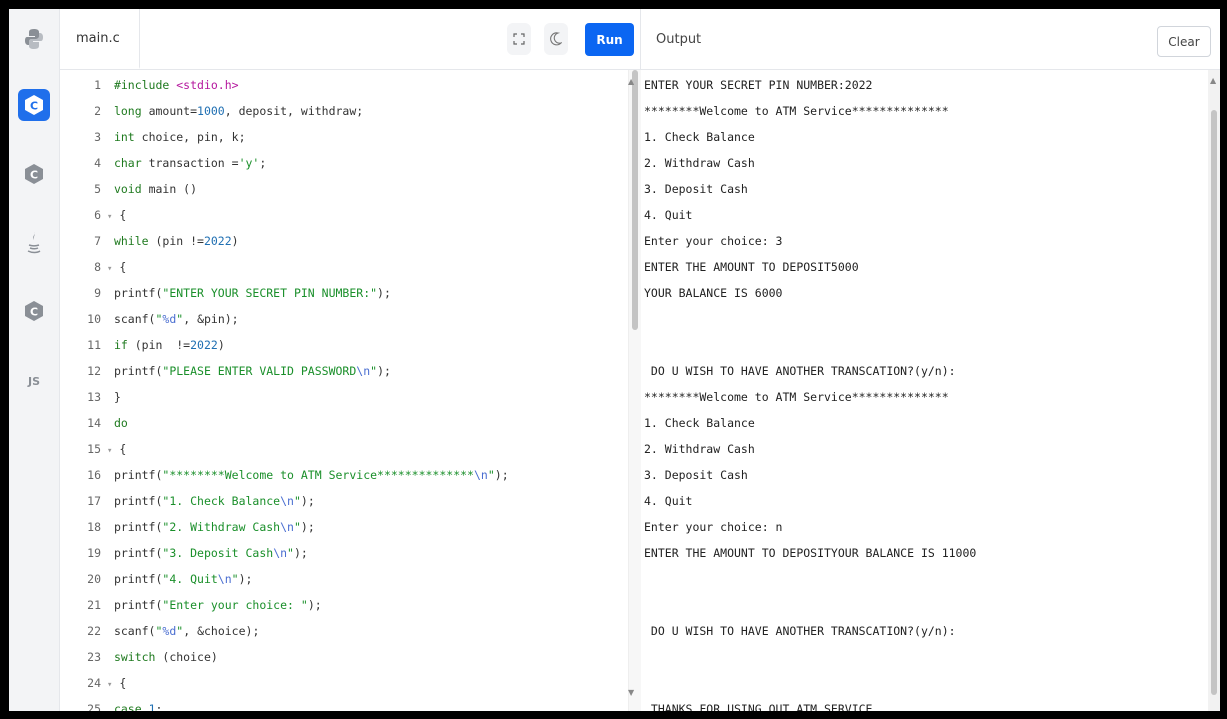  I want to click on sidebar-item-javascript: JS, so click(34, 381).